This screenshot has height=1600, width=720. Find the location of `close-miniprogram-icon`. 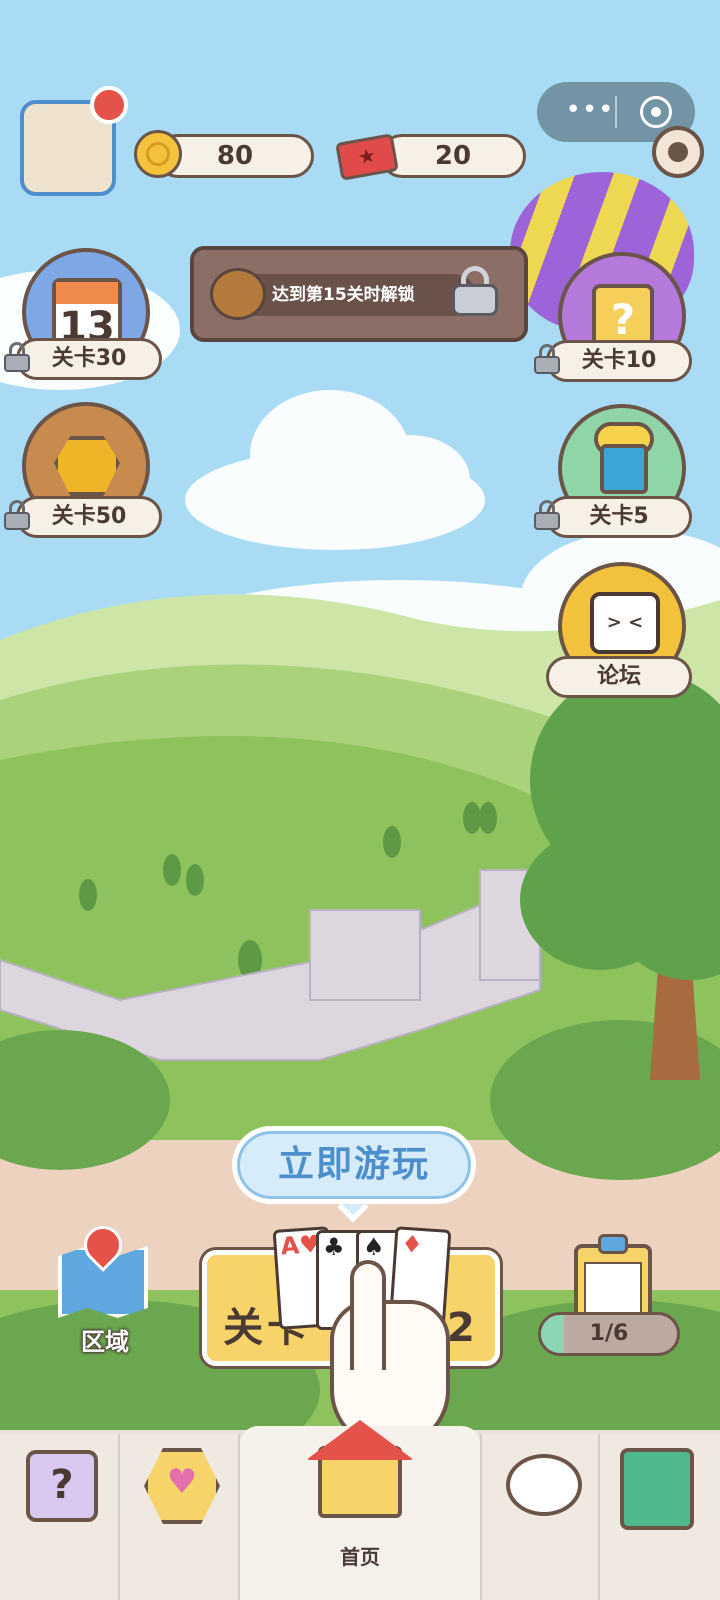

close-miniprogram-icon is located at coordinates (656, 112).